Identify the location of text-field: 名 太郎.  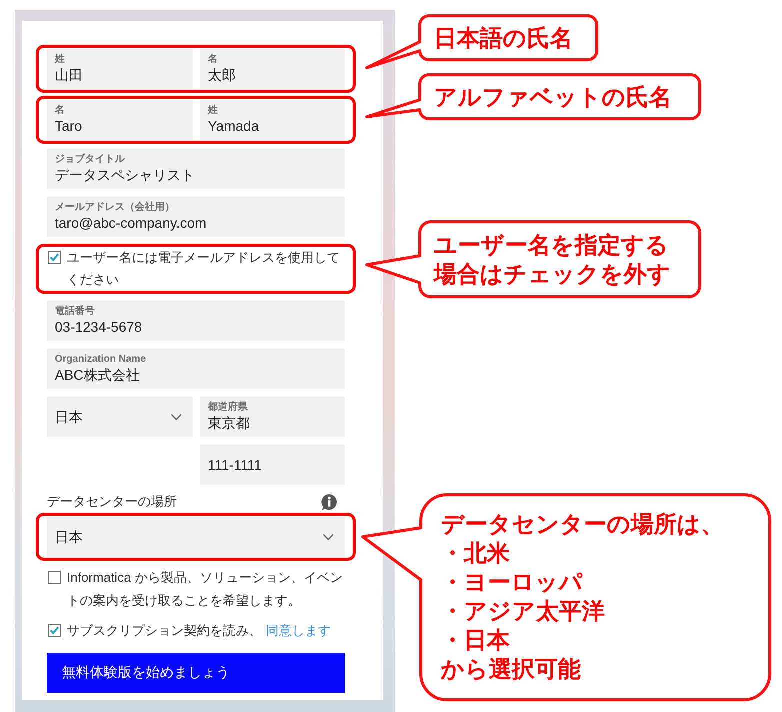
(272, 69).